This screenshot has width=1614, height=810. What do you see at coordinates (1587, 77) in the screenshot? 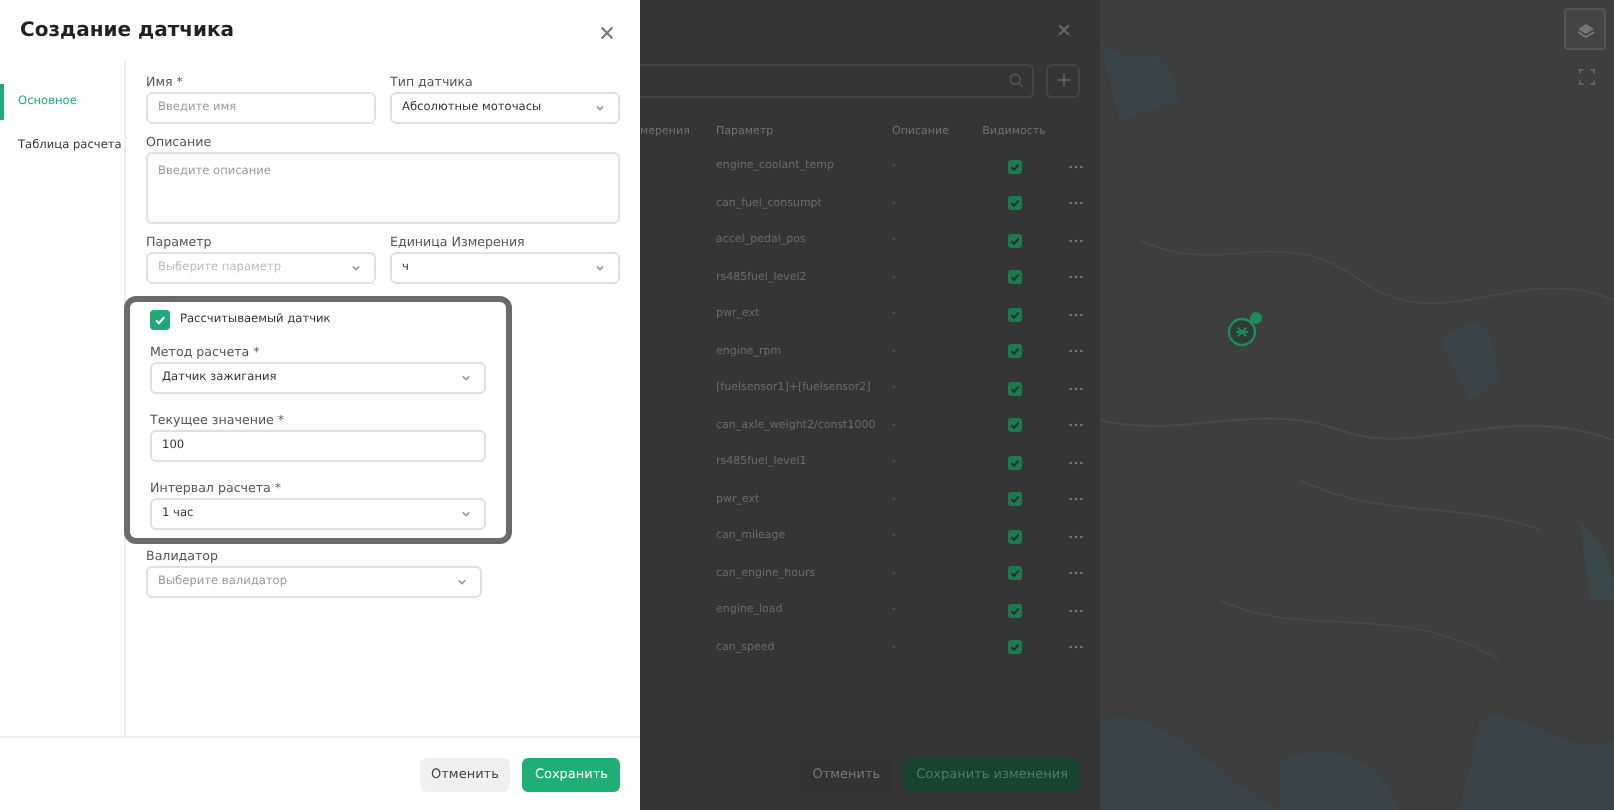
I see `fullscreen-icon` at bounding box center [1587, 77].